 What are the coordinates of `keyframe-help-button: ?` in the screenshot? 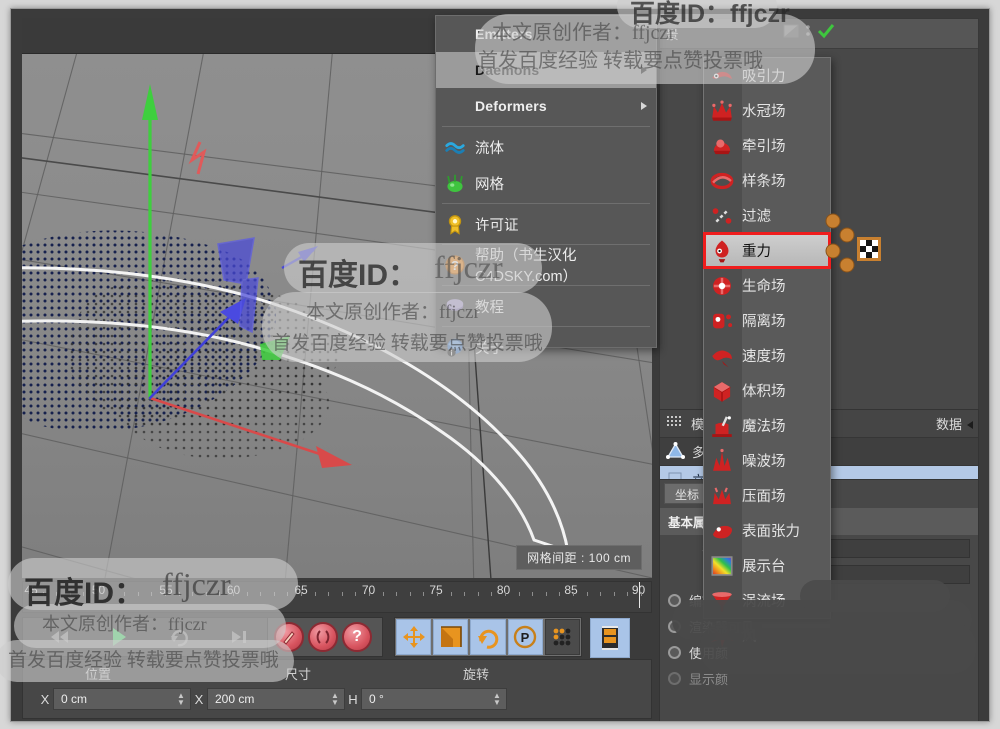 It's located at (357, 637).